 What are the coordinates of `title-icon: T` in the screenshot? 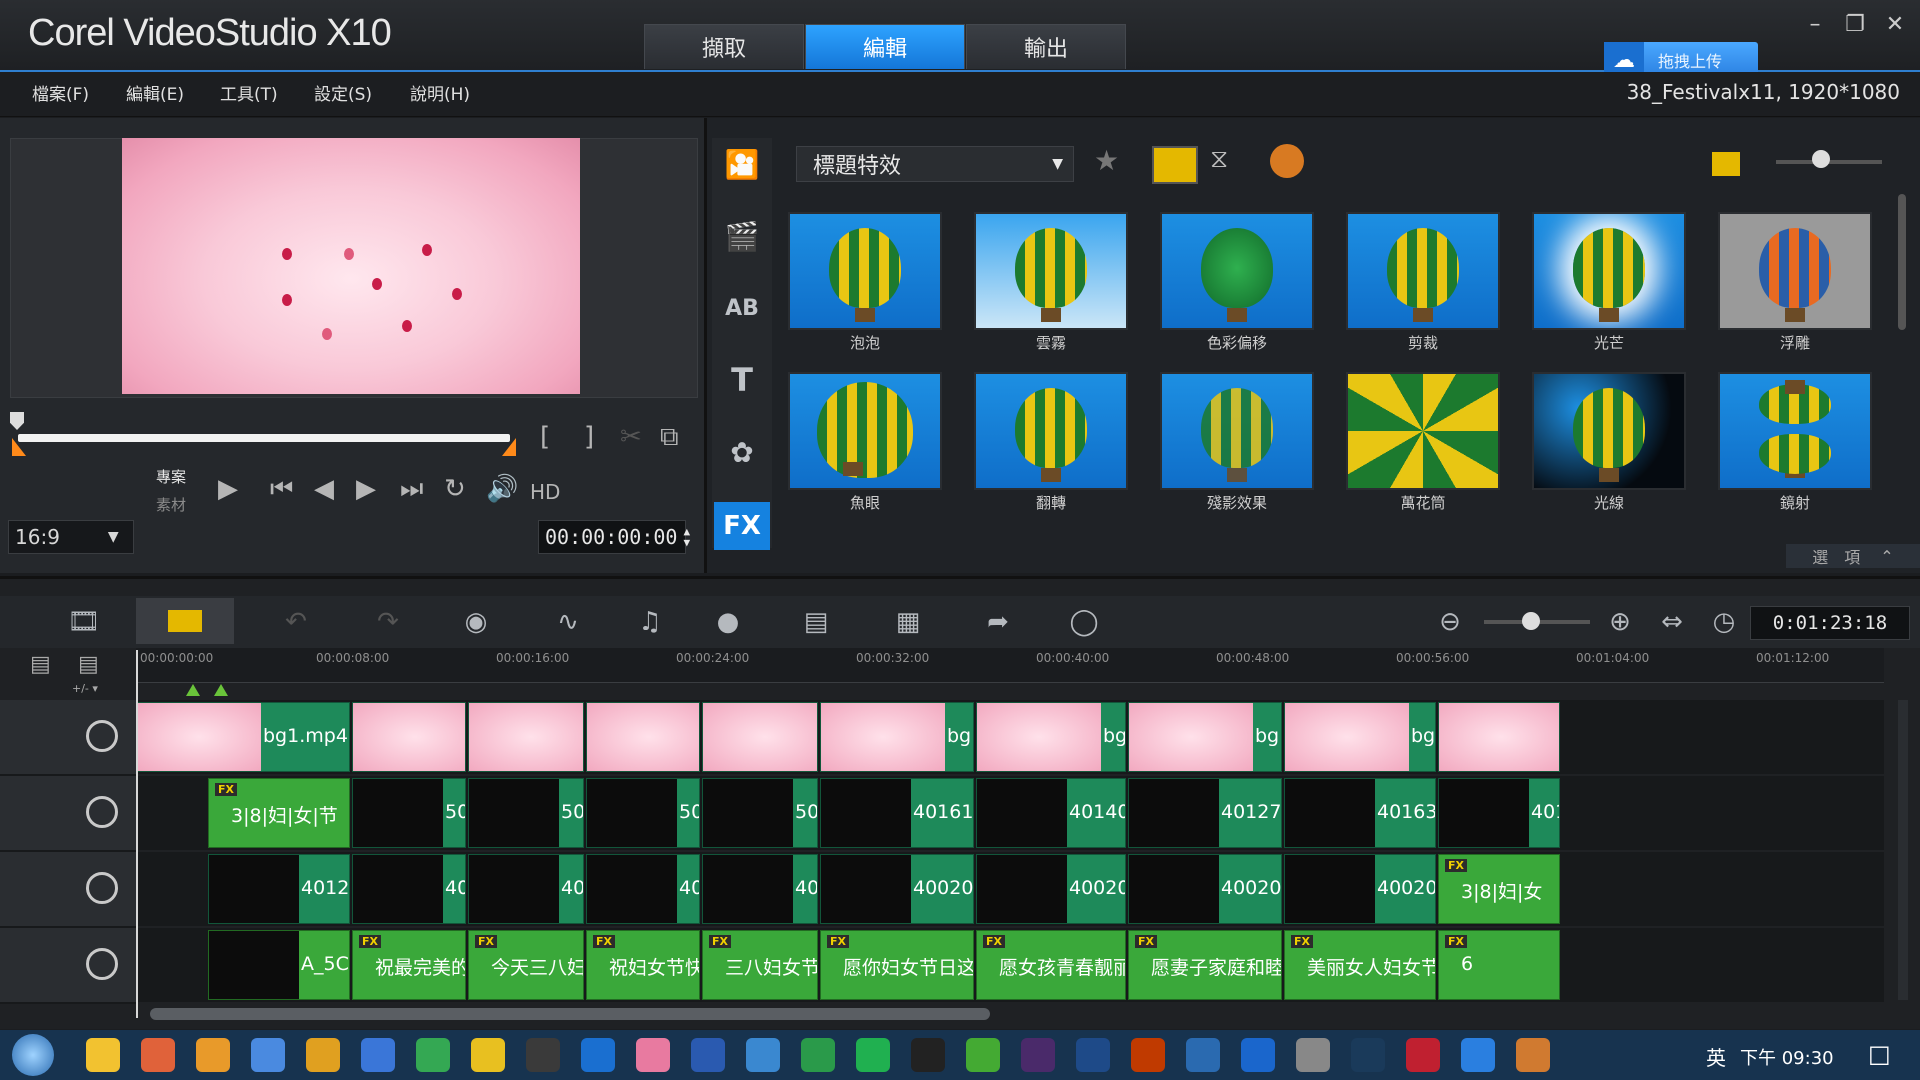 It's located at (742, 380).